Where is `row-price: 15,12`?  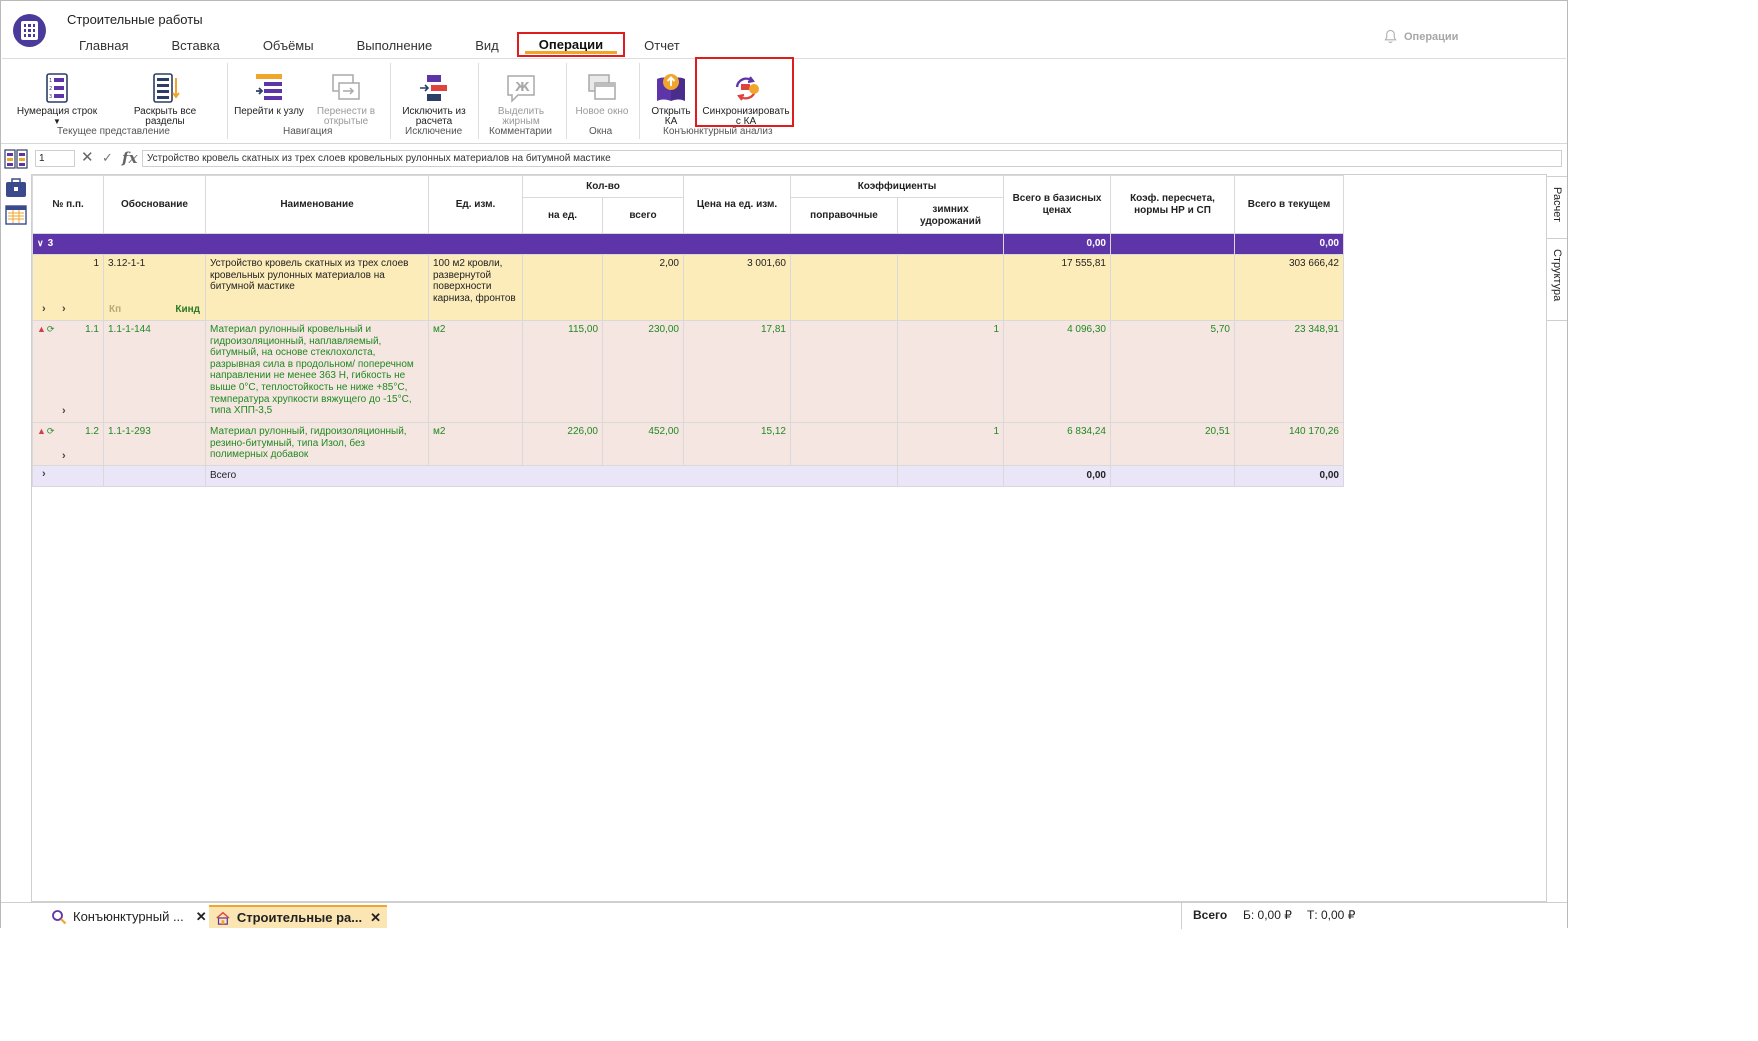
row-price: 15,12 is located at coordinates (737, 444).